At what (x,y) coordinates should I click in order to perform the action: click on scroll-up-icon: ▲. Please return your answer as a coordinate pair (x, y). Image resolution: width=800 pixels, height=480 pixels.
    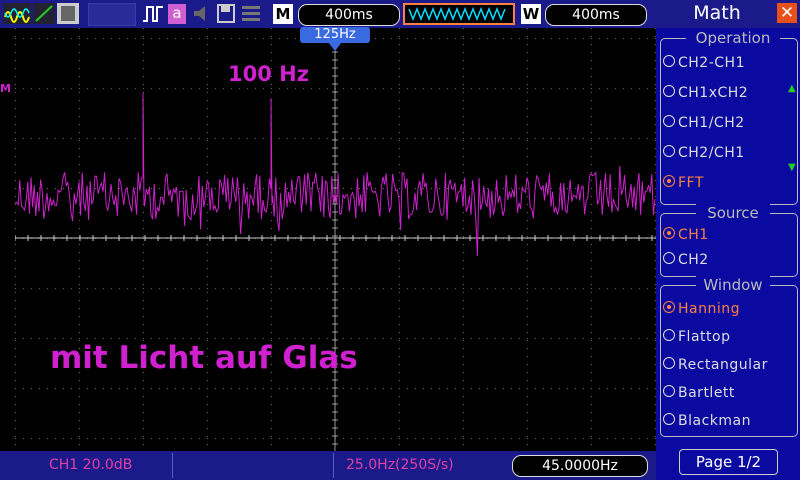
    Looking at the image, I should click on (792, 88).